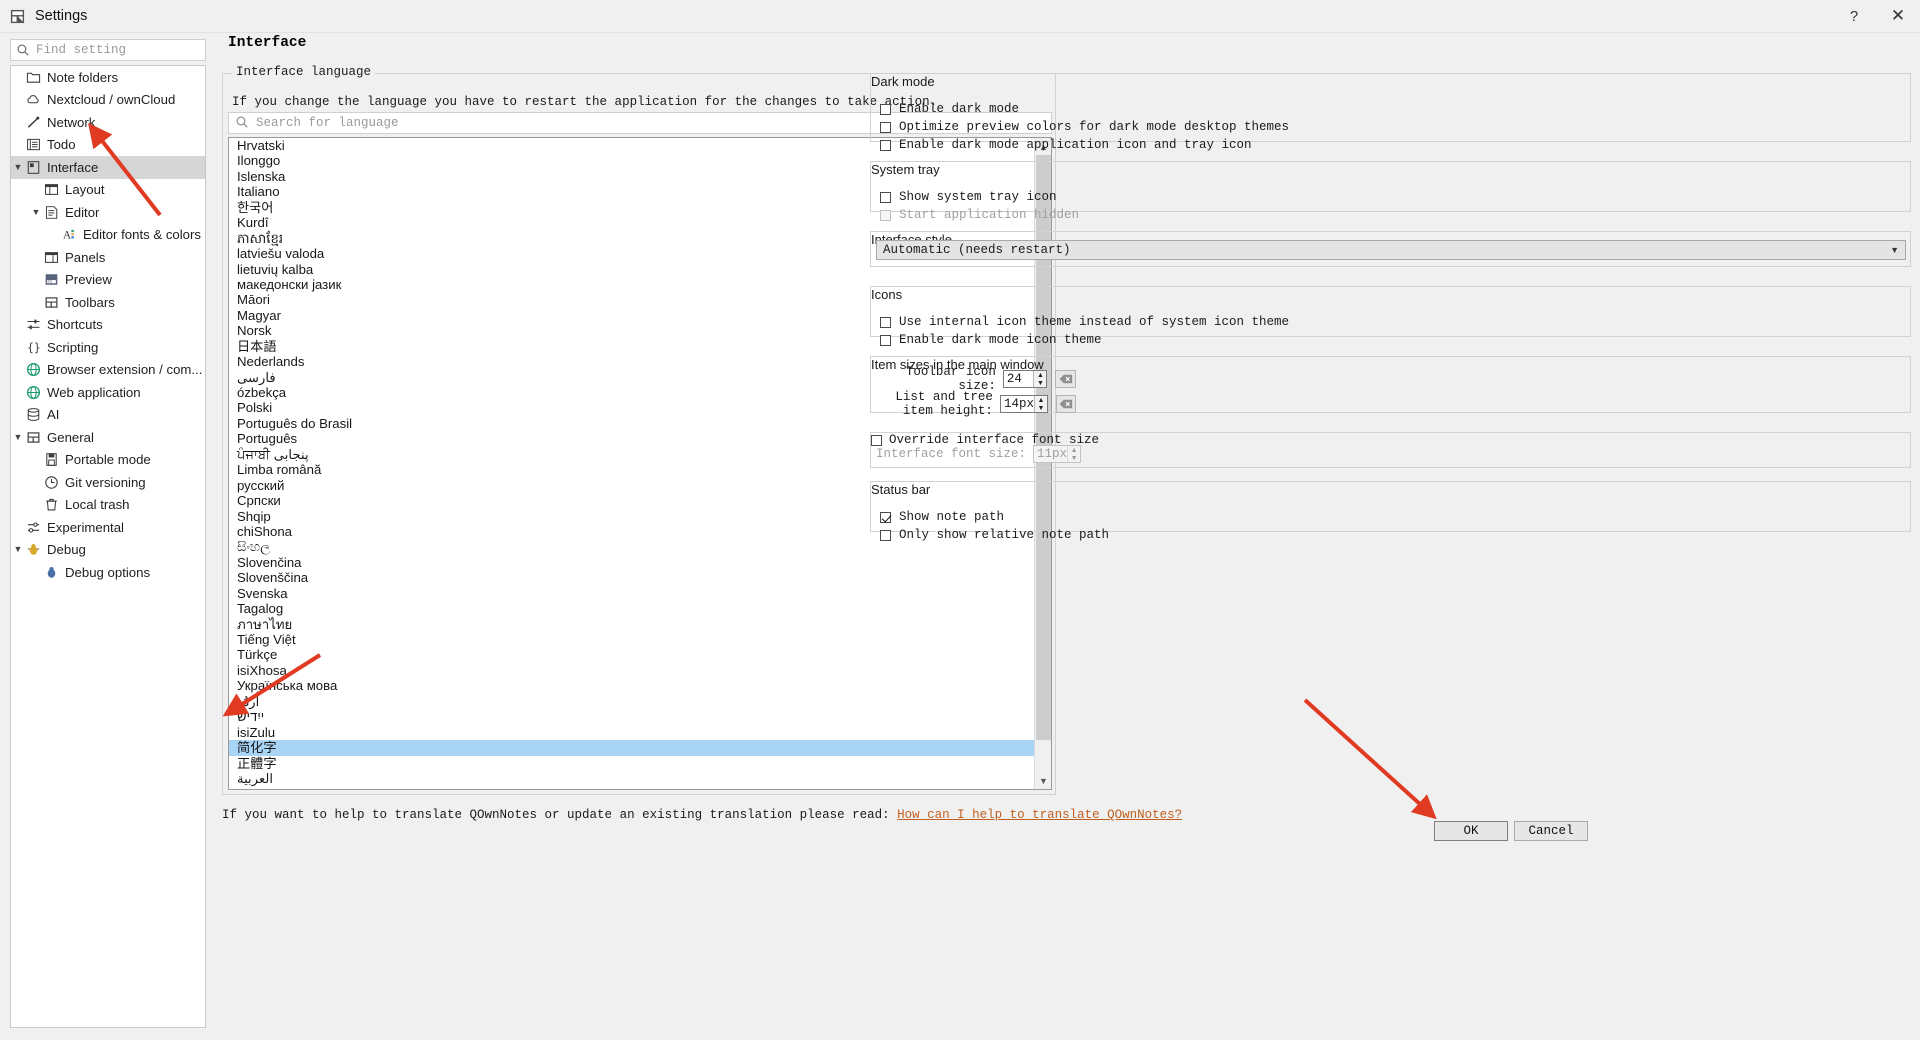 This screenshot has height=1040, width=1920. Describe the element at coordinates (51, 302) in the screenshot. I see `toolbars-icon` at that location.